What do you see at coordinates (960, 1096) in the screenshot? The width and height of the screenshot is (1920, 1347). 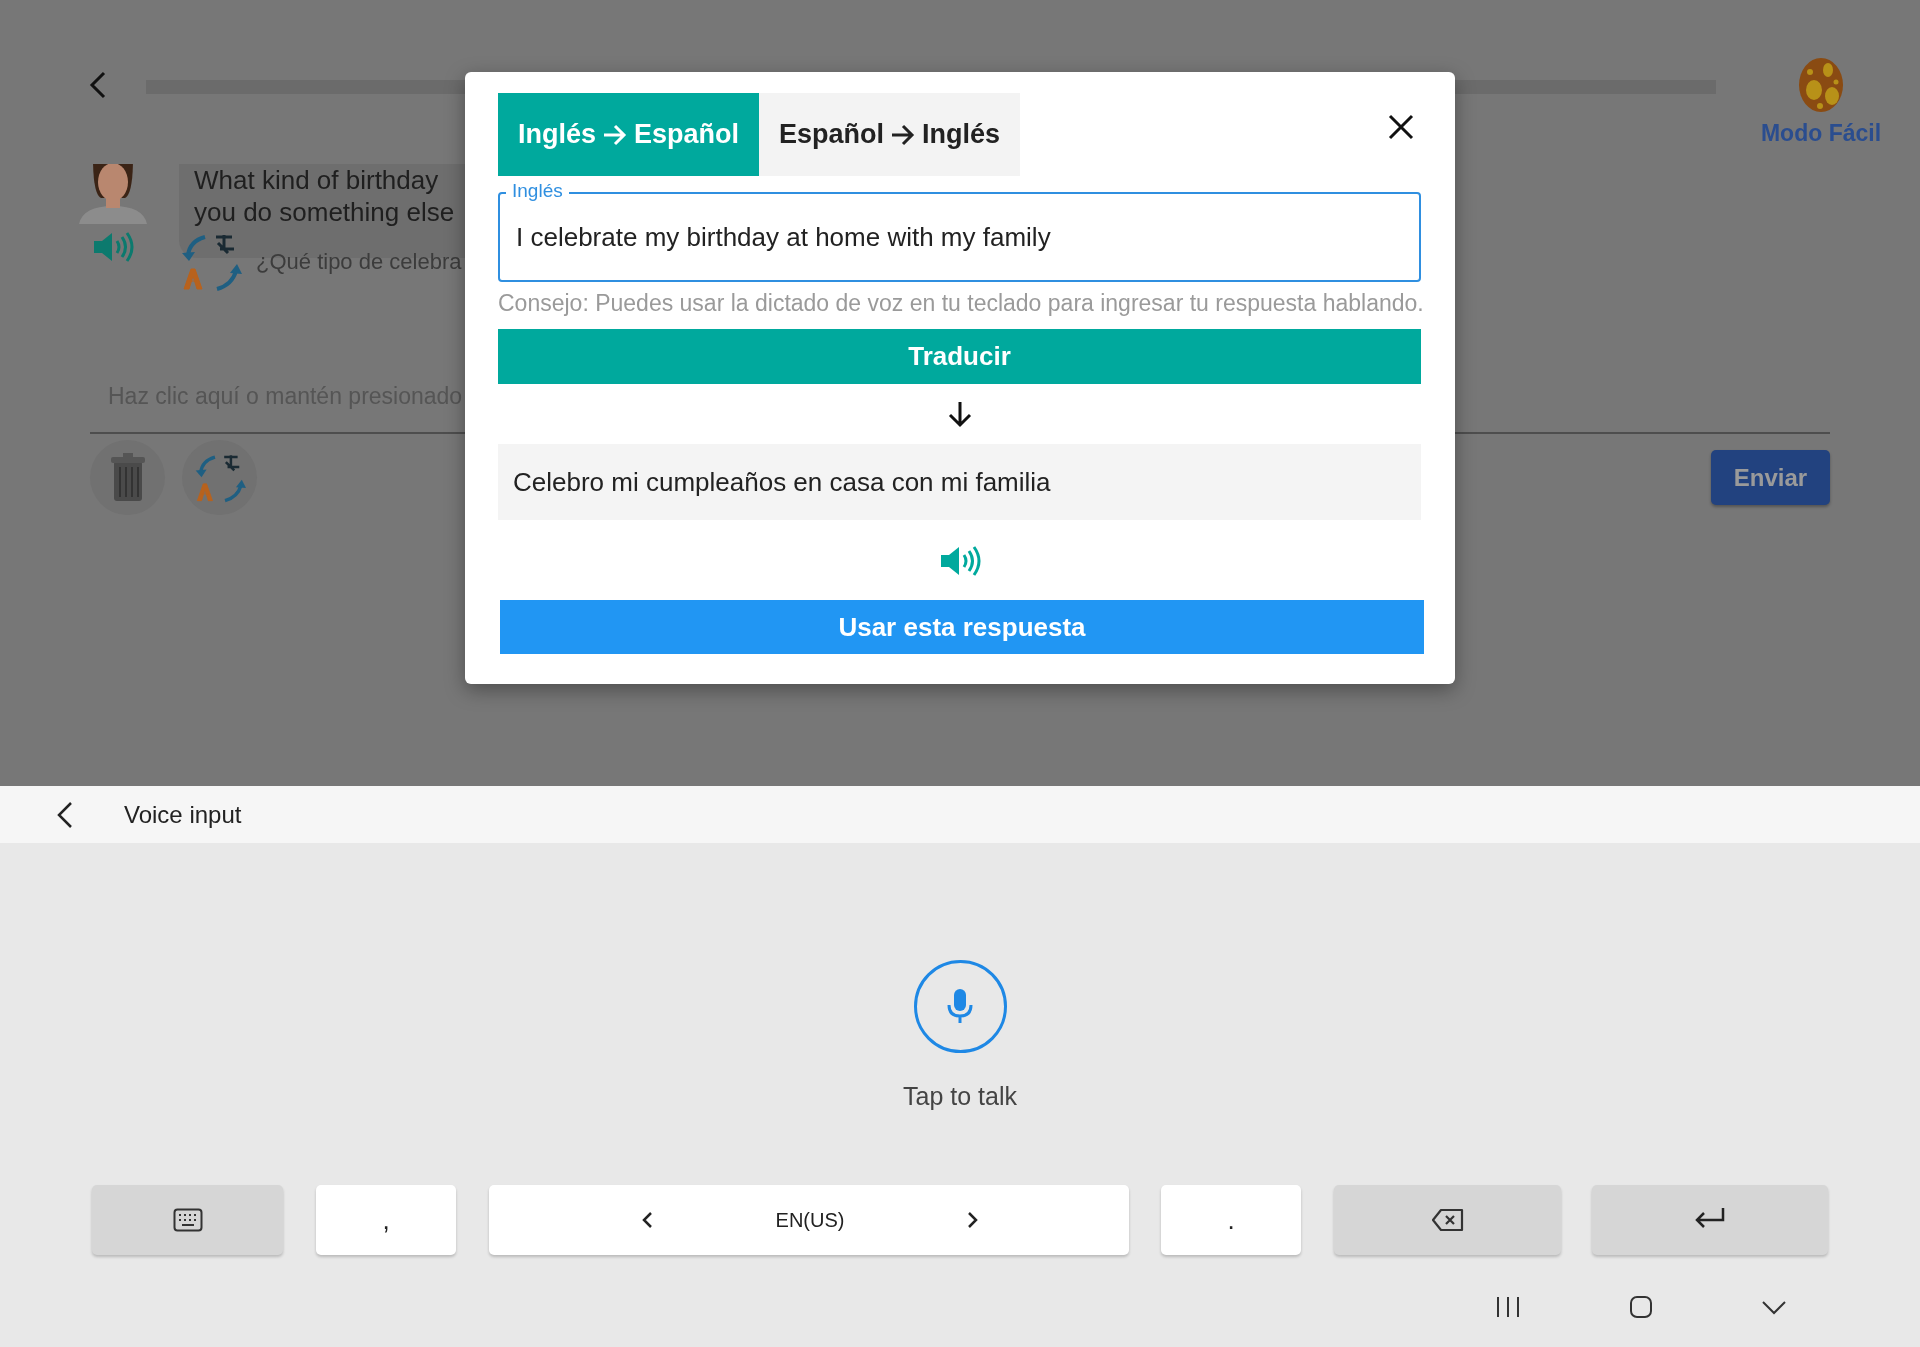 I see `tap-to-talk-label: Tap to talk` at bounding box center [960, 1096].